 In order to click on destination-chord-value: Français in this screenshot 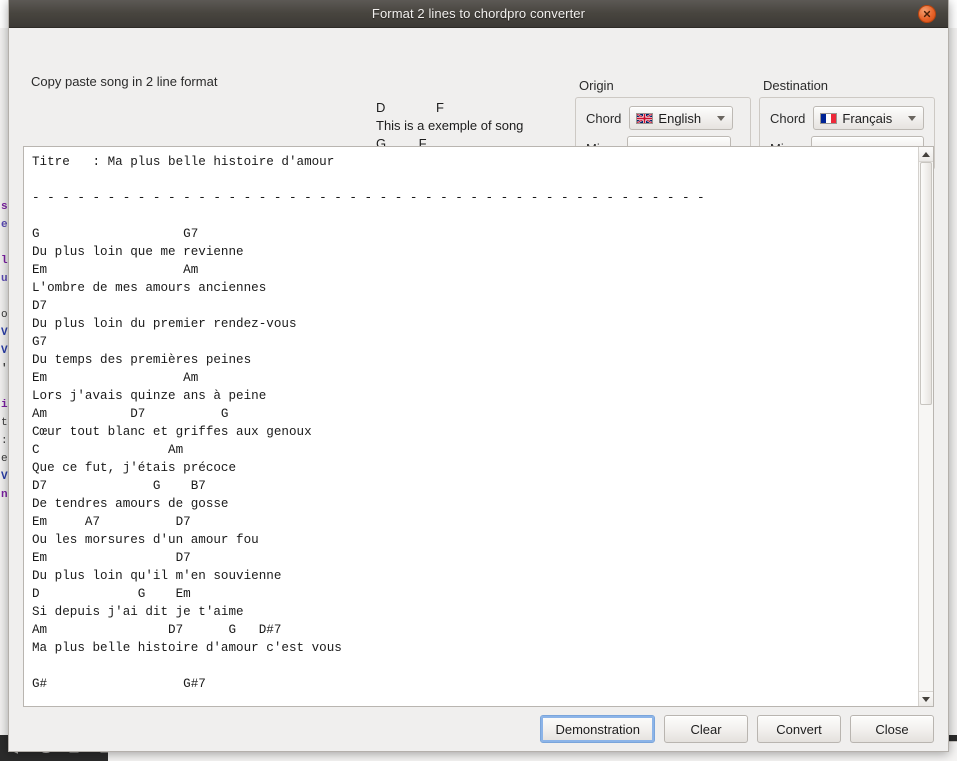, I will do `click(867, 118)`.